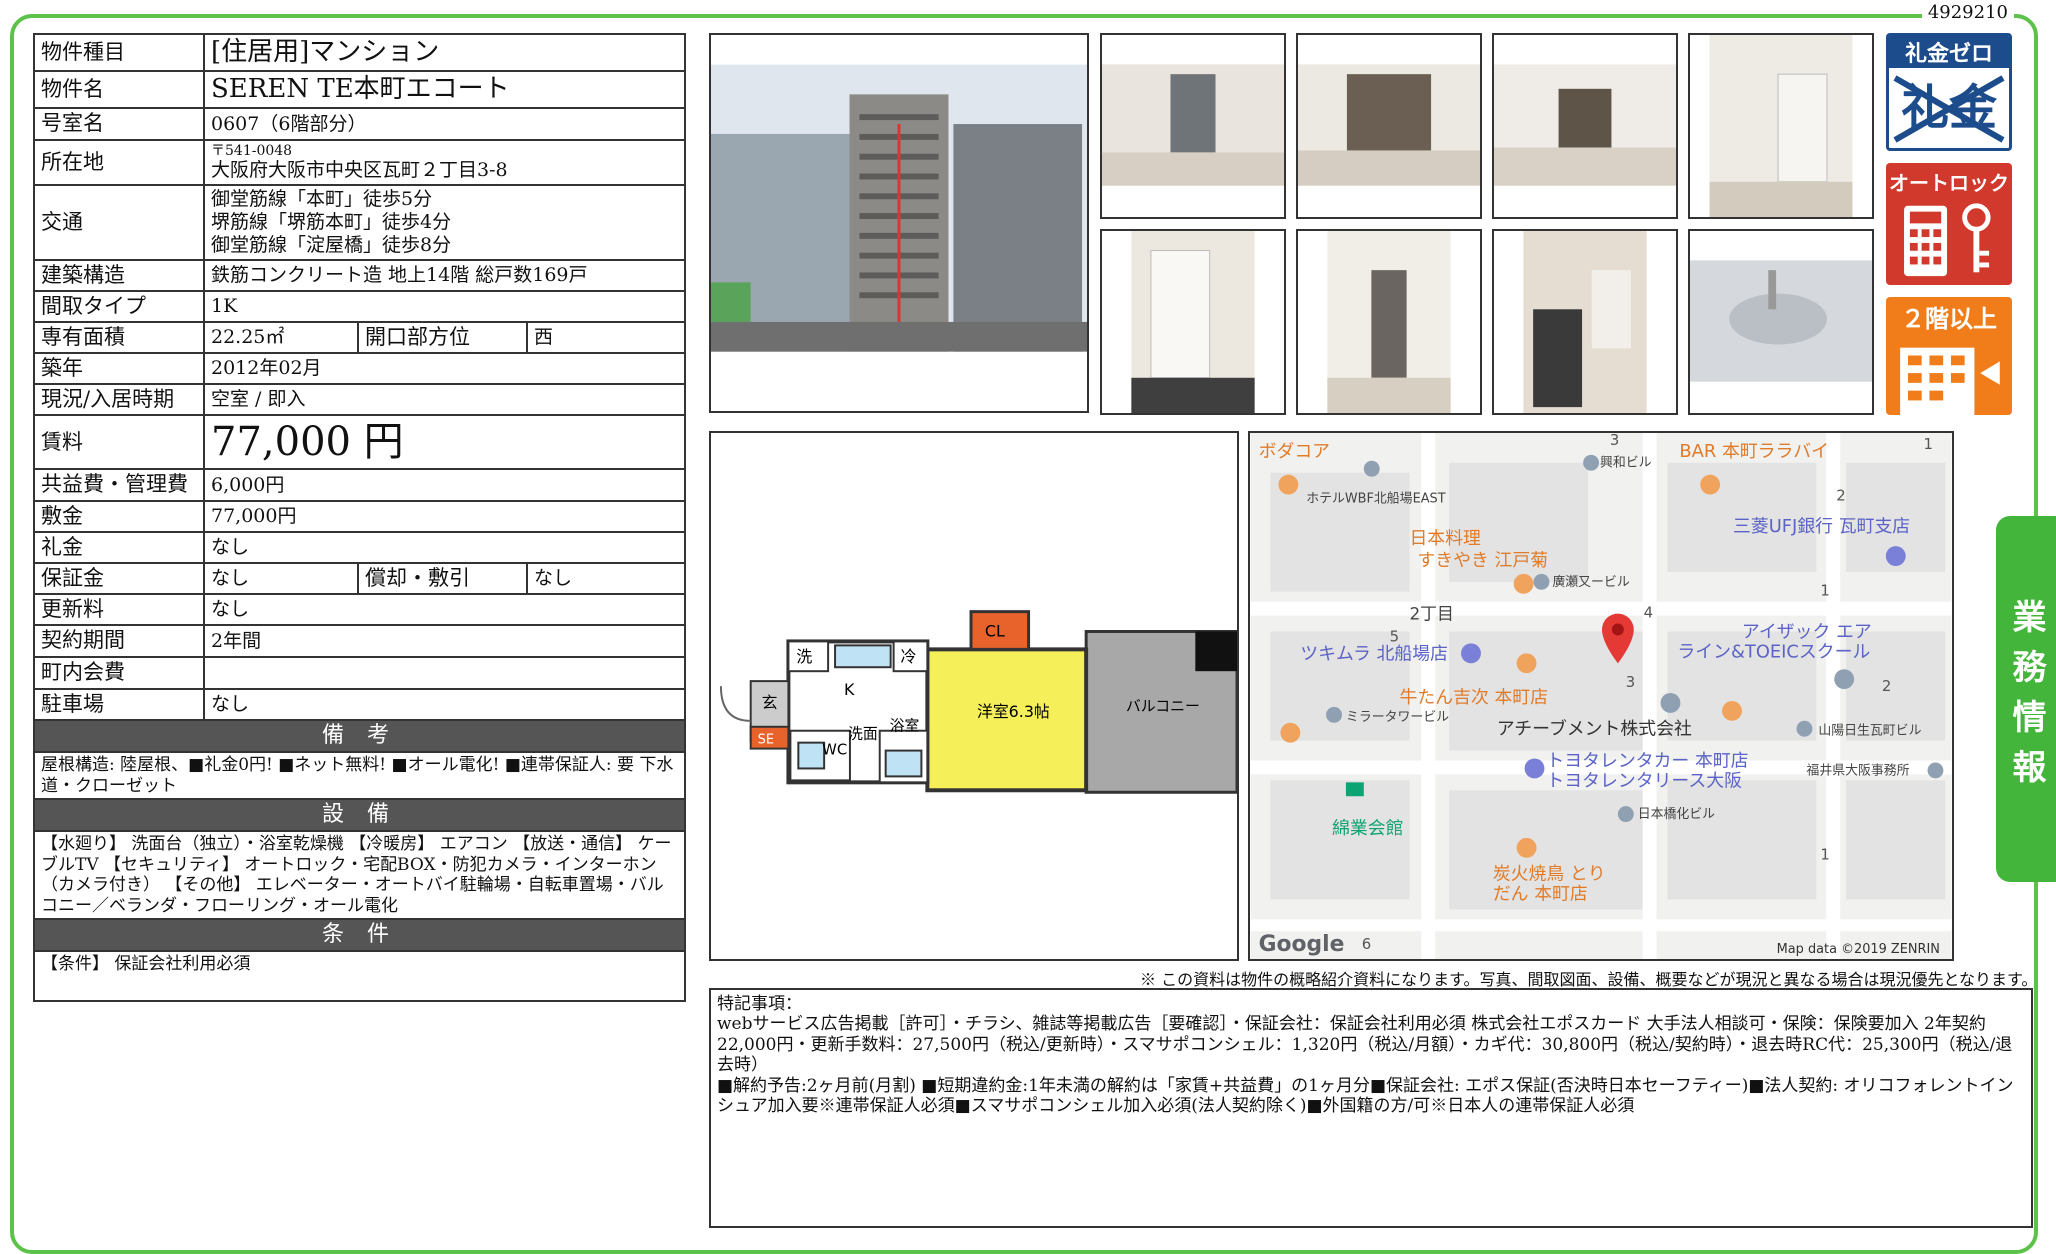  Describe the element at coordinates (1967, 12) in the screenshot. I see `document-id: 4929210` at that location.